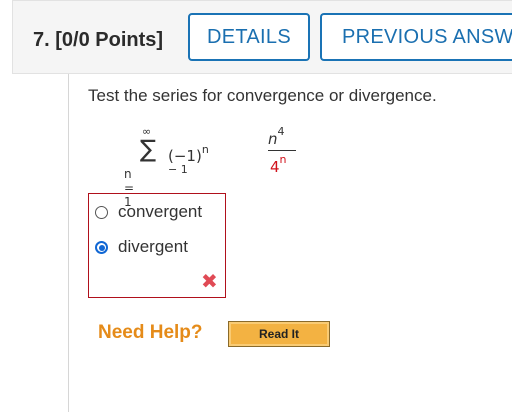 The height and width of the screenshot is (412, 512). What do you see at coordinates (188, 164) in the screenshot?
I see `alternating-term: (−1)n − 1` at bounding box center [188, 164].